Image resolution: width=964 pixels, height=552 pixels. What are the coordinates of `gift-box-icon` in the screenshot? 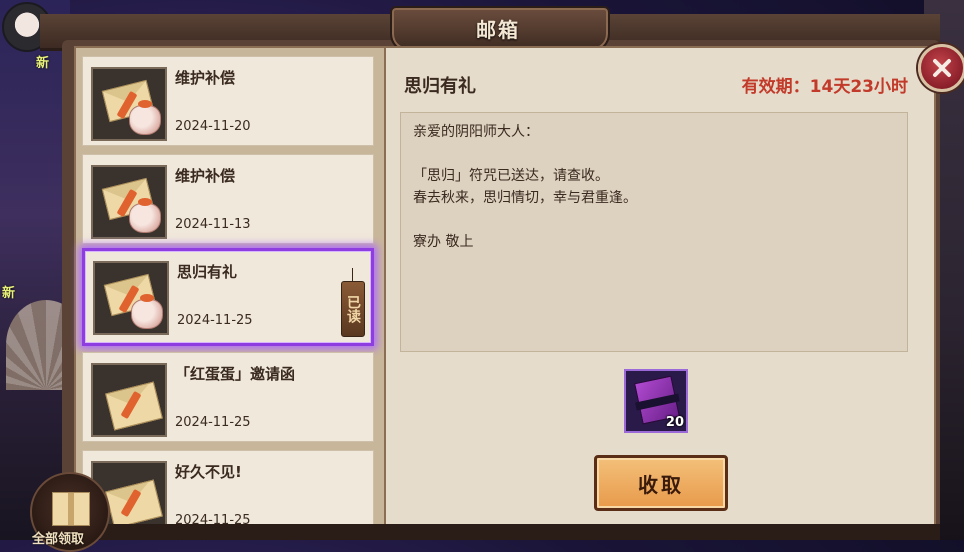 It's located at (71, 509).